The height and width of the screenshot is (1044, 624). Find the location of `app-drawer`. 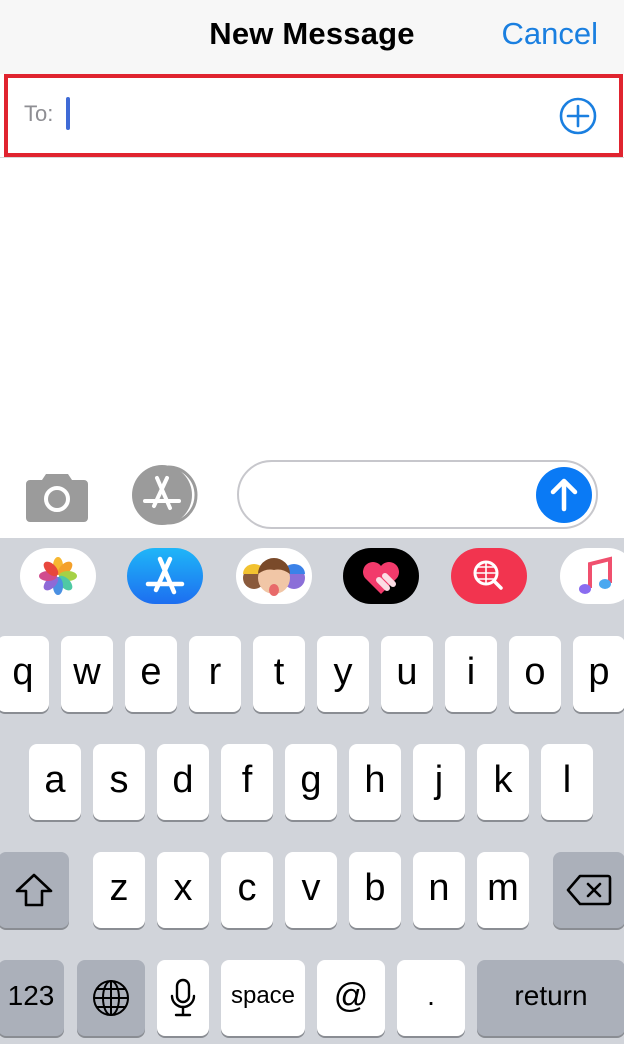

app-drawer is located at coordinates (312, 578).